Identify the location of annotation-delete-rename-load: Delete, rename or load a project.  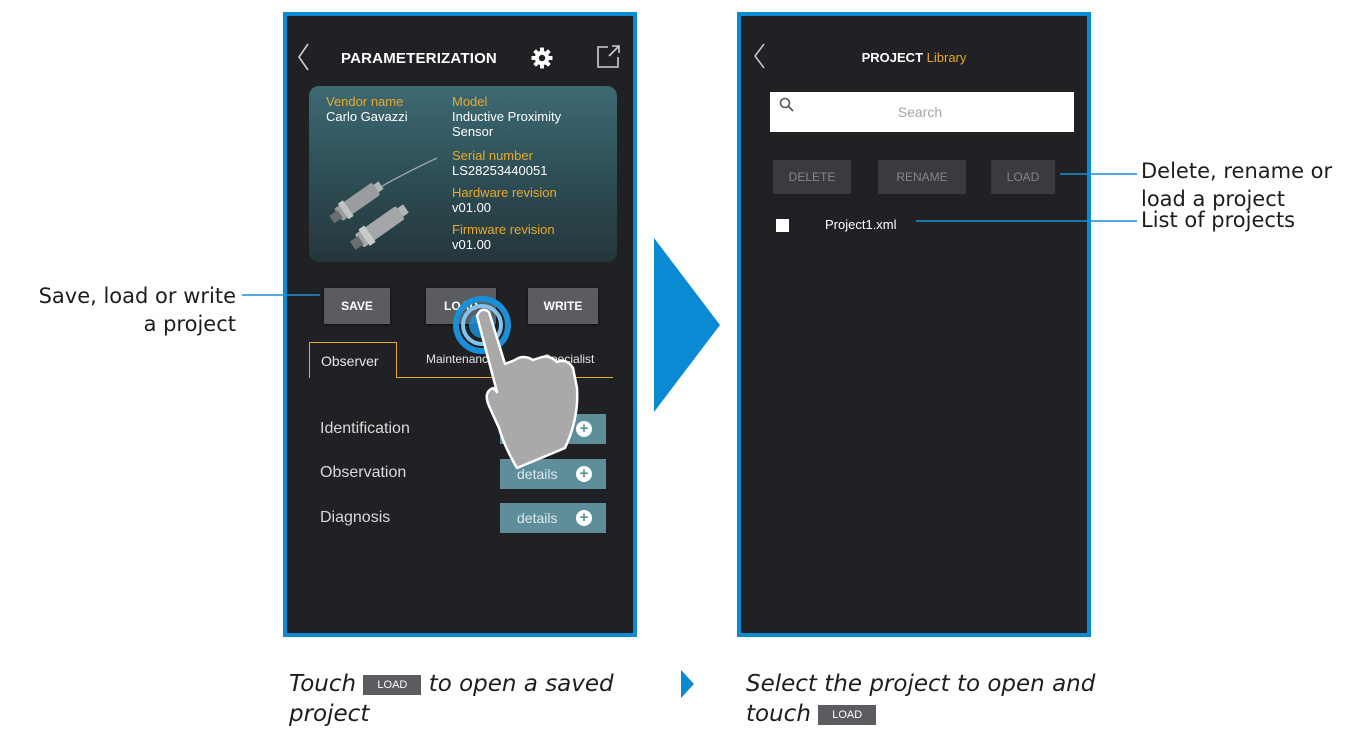
(1237, 185).